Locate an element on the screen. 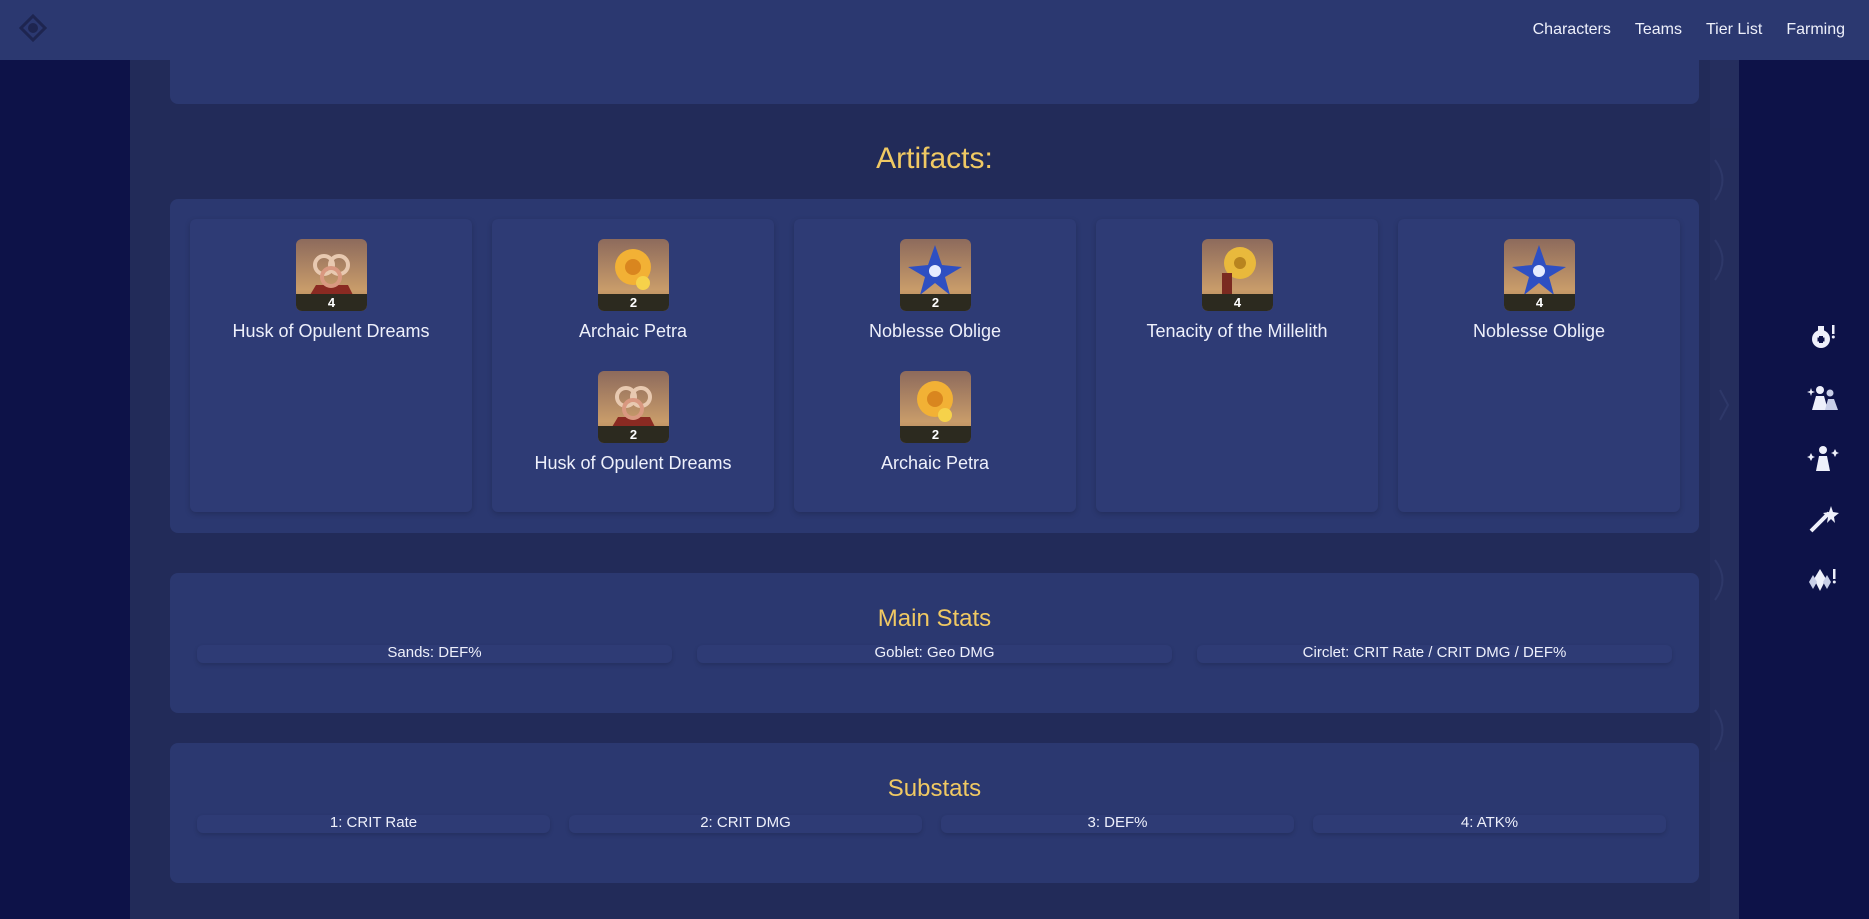 This screenshot has height=919, width=1869. nav-links: Characters Teams Tier List Farming is located at coordinates (1677, 30).